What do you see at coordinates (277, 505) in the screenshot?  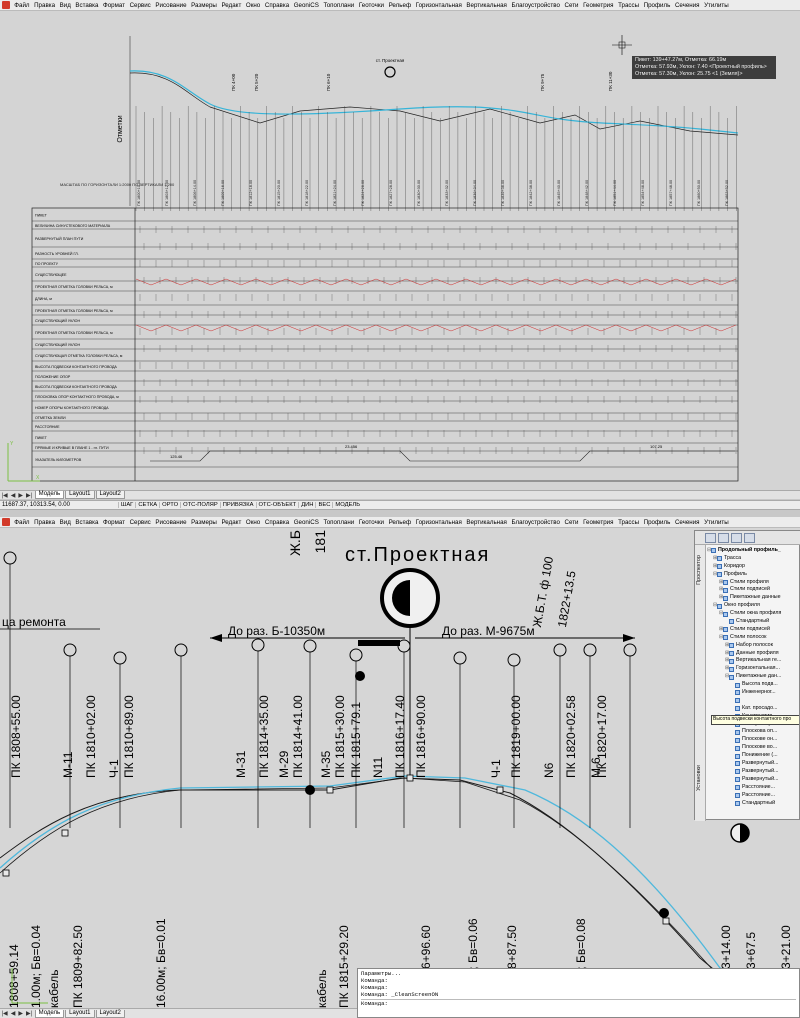 I see `status-toggle-button: ОТС-ОБЪЕКТ` at bounding box center [277, 505].